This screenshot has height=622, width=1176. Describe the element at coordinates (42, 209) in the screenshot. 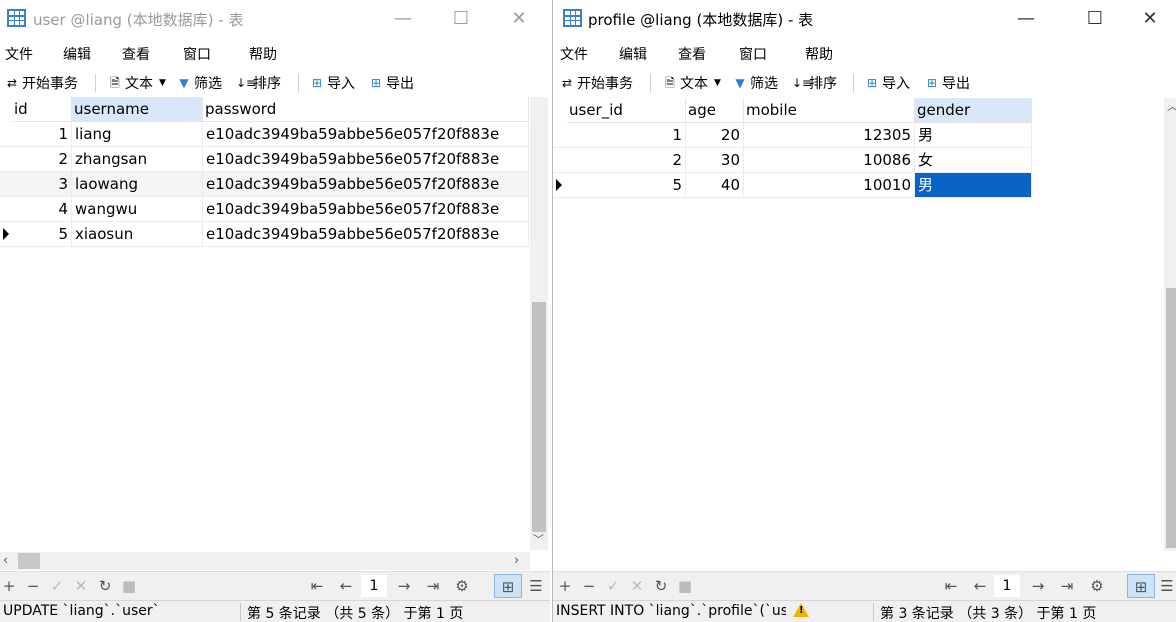

I see `cell-id: 4` at that location.